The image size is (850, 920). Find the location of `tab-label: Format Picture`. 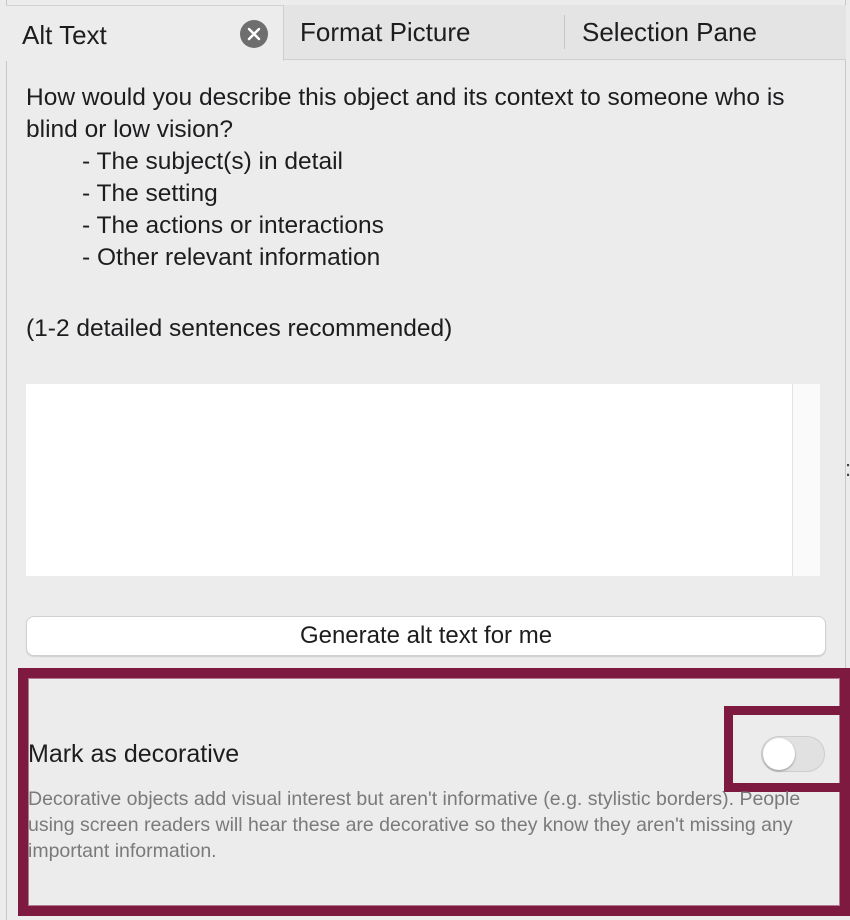

tab-label: Format Picture is located at coordinates (385, 32).